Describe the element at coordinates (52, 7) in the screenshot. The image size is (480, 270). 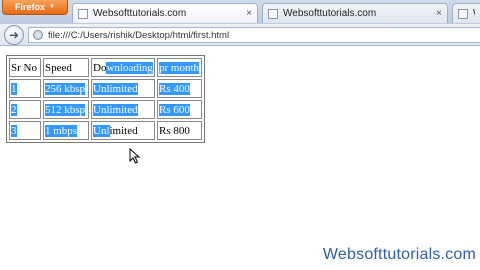
I see `chevron-down-icon: ▼` at that location.